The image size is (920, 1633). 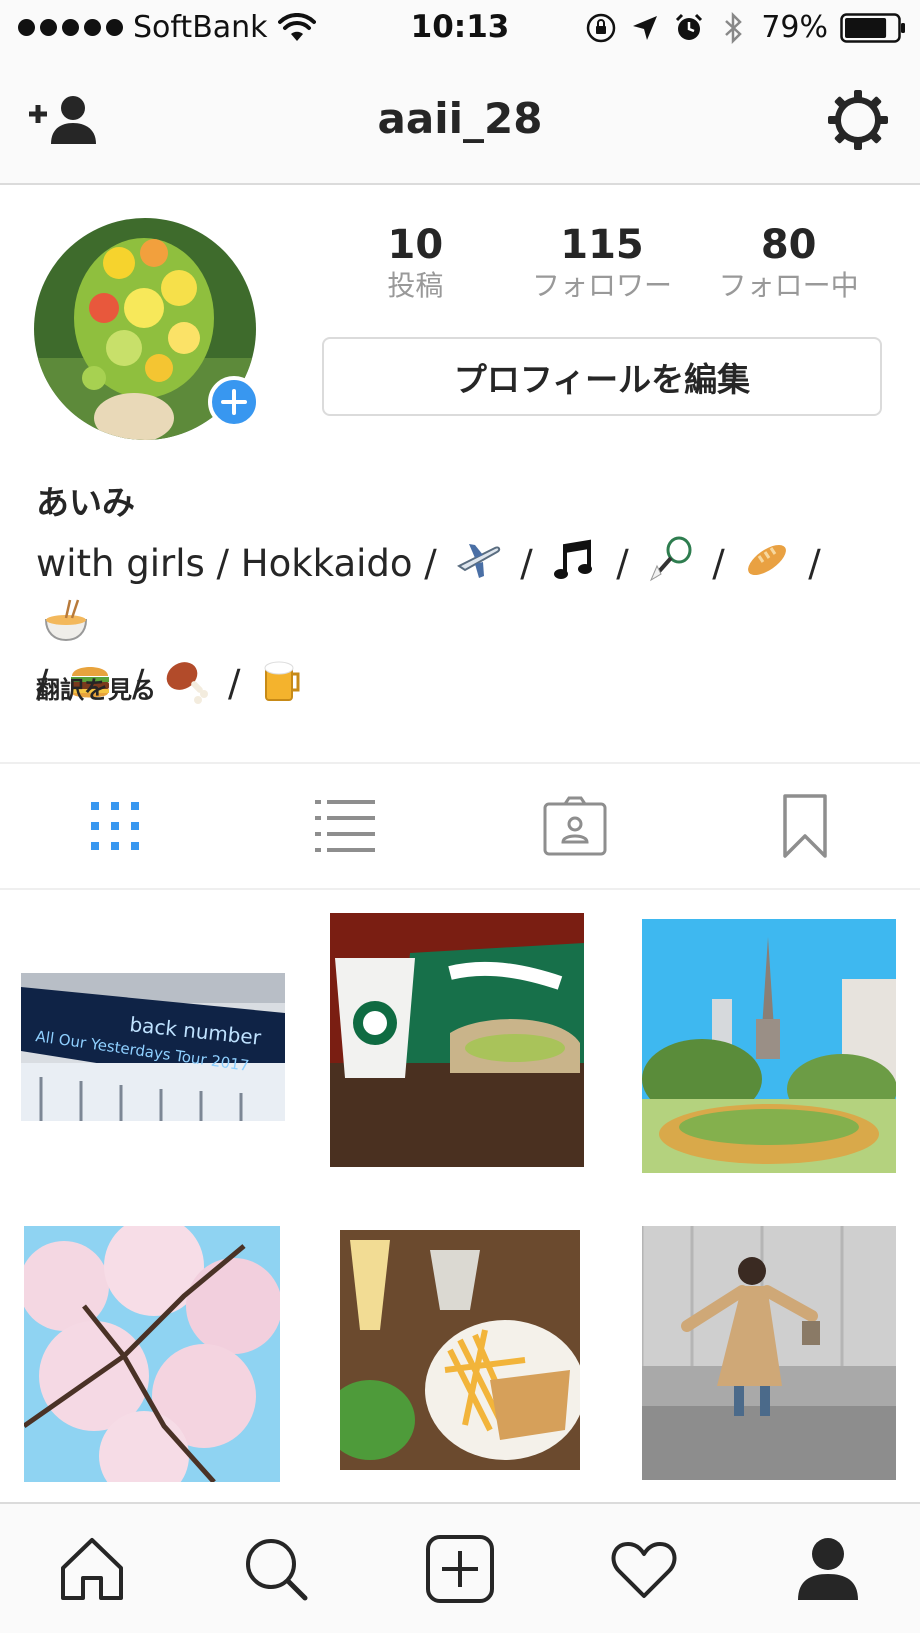 I want to click on tab-tagged, so click(x=575, y=826).